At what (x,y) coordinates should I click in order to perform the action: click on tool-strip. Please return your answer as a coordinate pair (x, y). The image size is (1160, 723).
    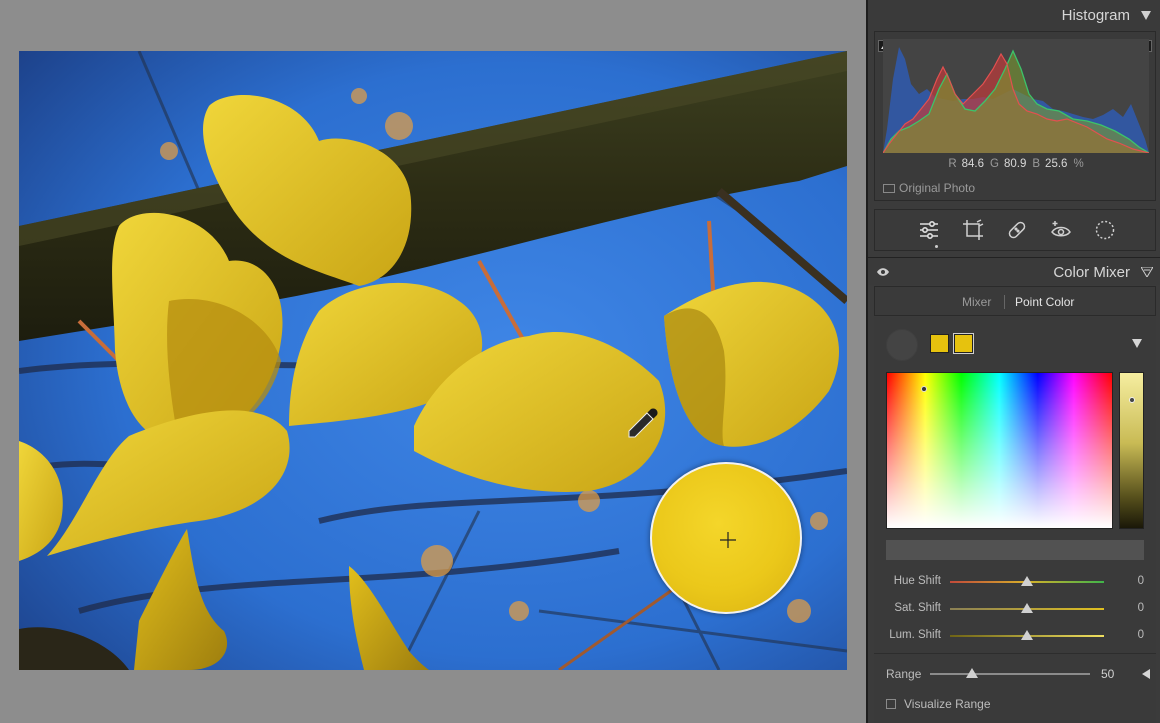
    Looking at the image, I should click on (1015, 230).